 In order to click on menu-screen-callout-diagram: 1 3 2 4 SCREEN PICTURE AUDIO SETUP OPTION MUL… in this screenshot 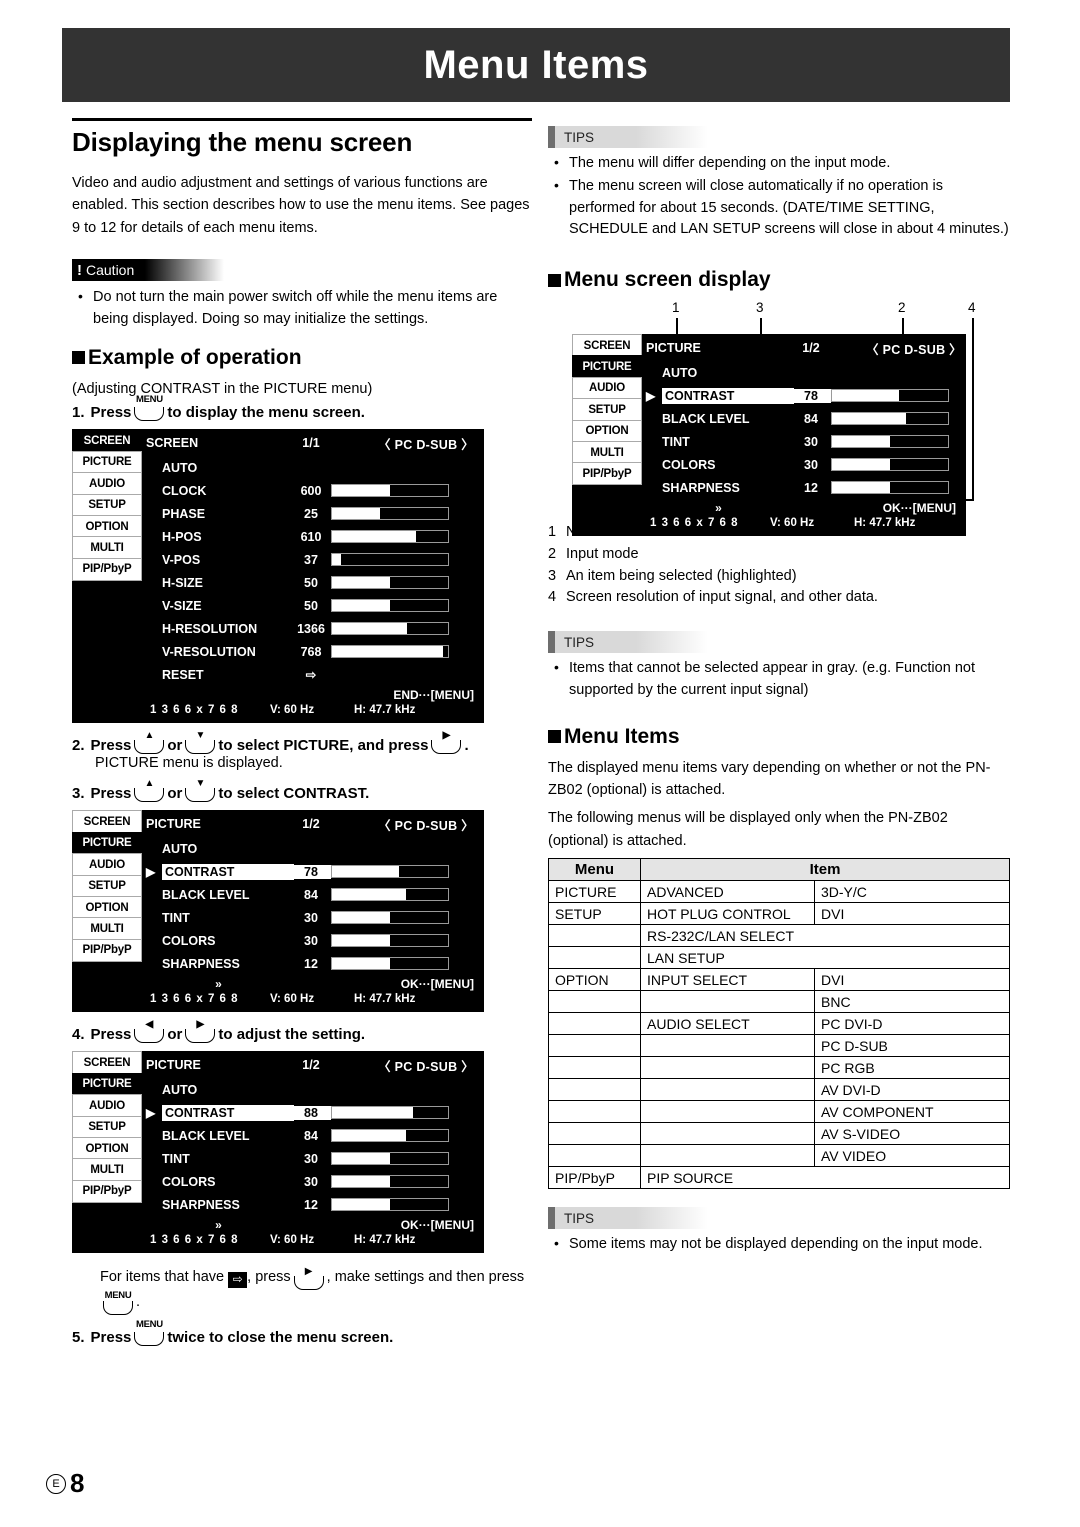, I will do `click(779, 418)`.